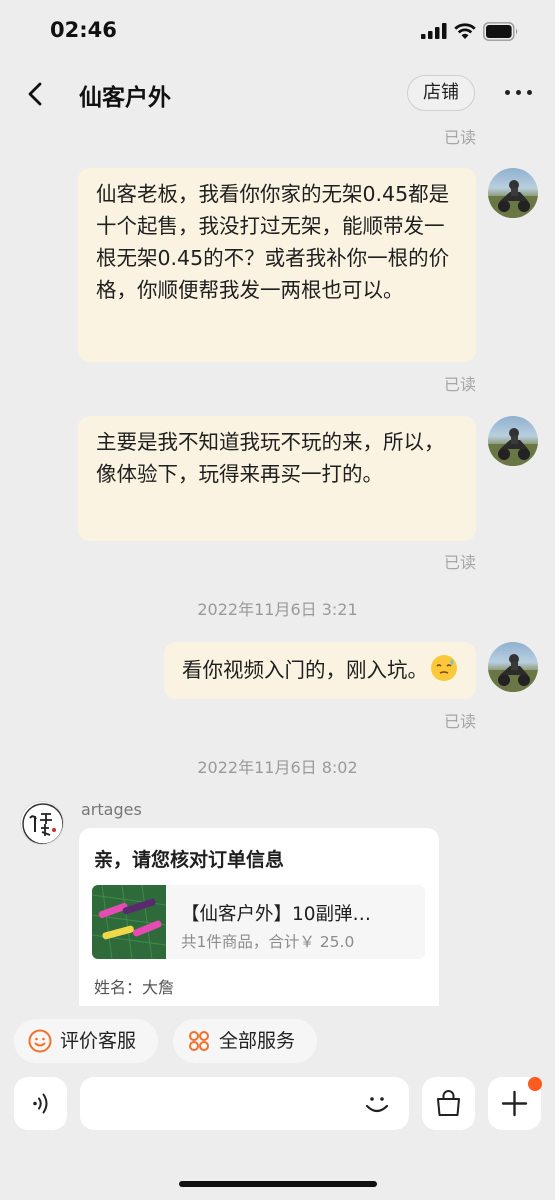 The height and width of the screenshot is (1200, 555). I want to click on message-bubble: 主要是我不知道我玩不玩的来，所以，像体验下，玩得来再买一打的。, so click(277, 478).